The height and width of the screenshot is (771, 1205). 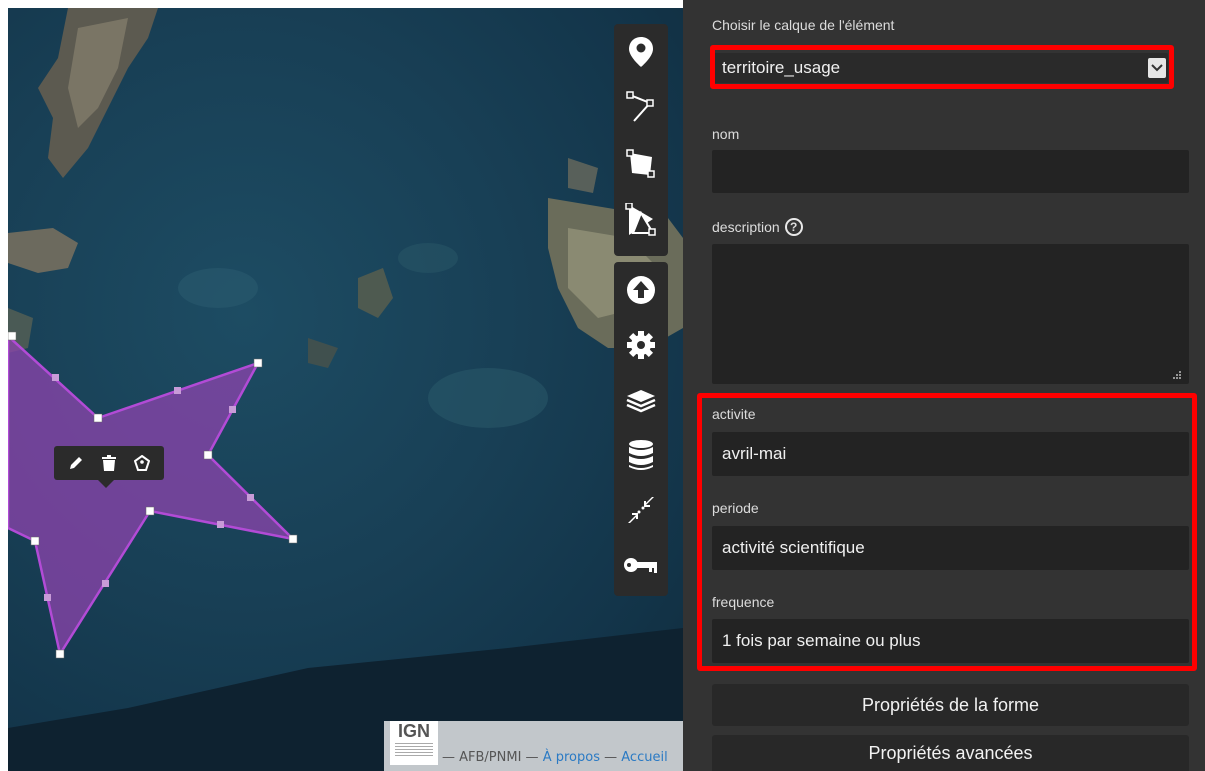 I want to click on help-icon: ?, so click(x=793, y=227).